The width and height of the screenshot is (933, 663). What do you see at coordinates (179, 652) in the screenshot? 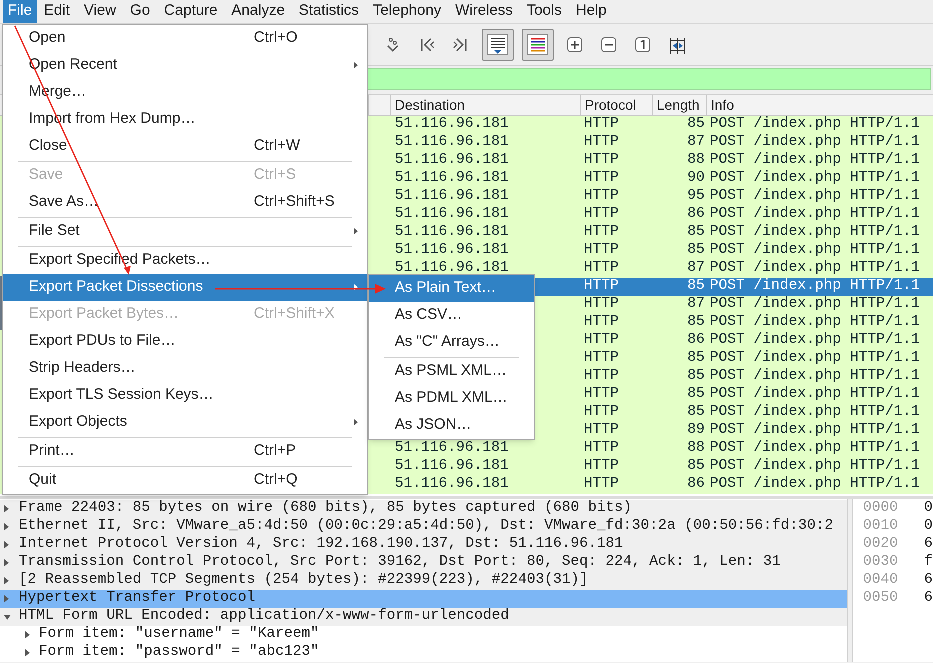
I see `tree-label: Form item: "password" = "abc123"` at bounding box center [179, 652].